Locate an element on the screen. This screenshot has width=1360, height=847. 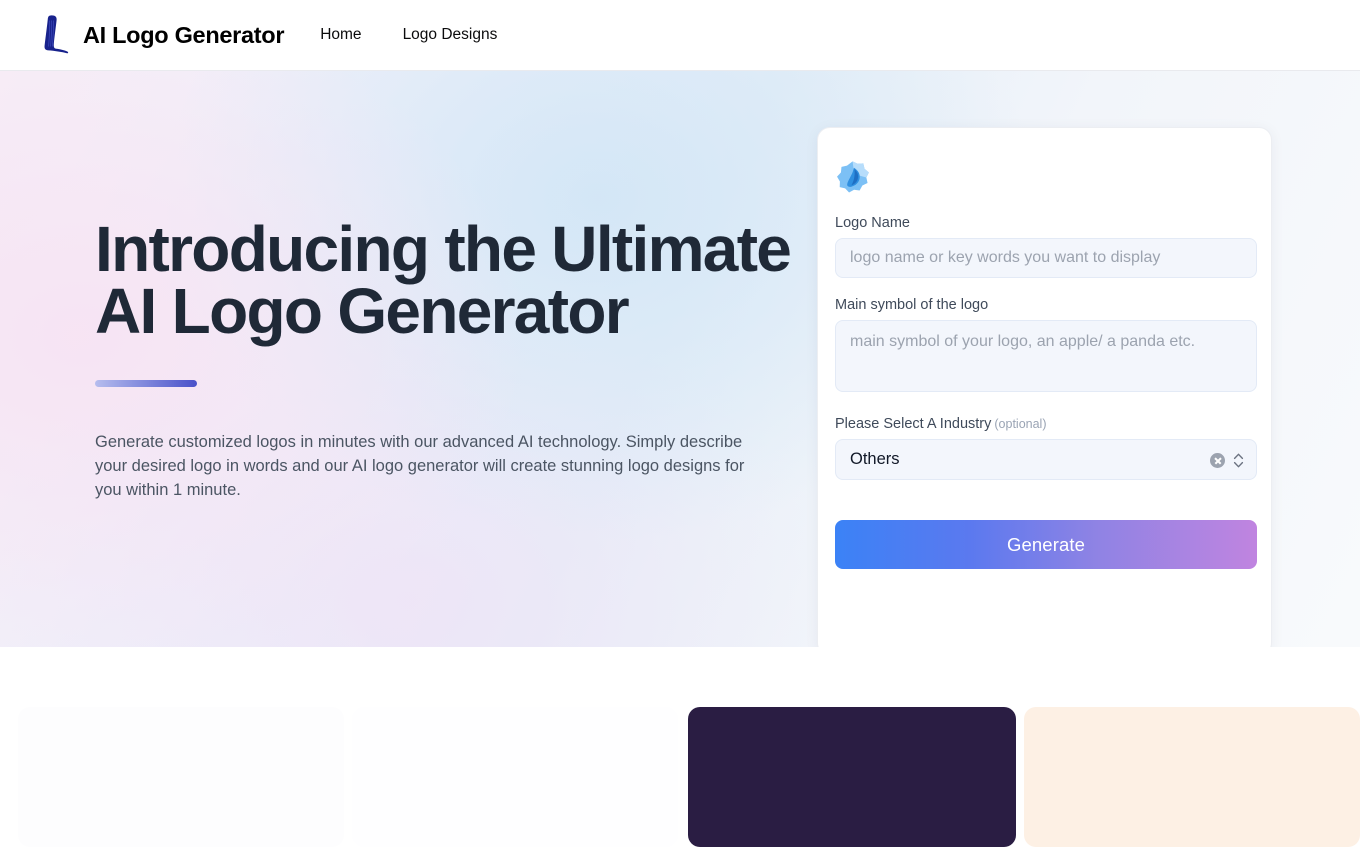
preview-panel-dark is located at coordinates (852, 777).